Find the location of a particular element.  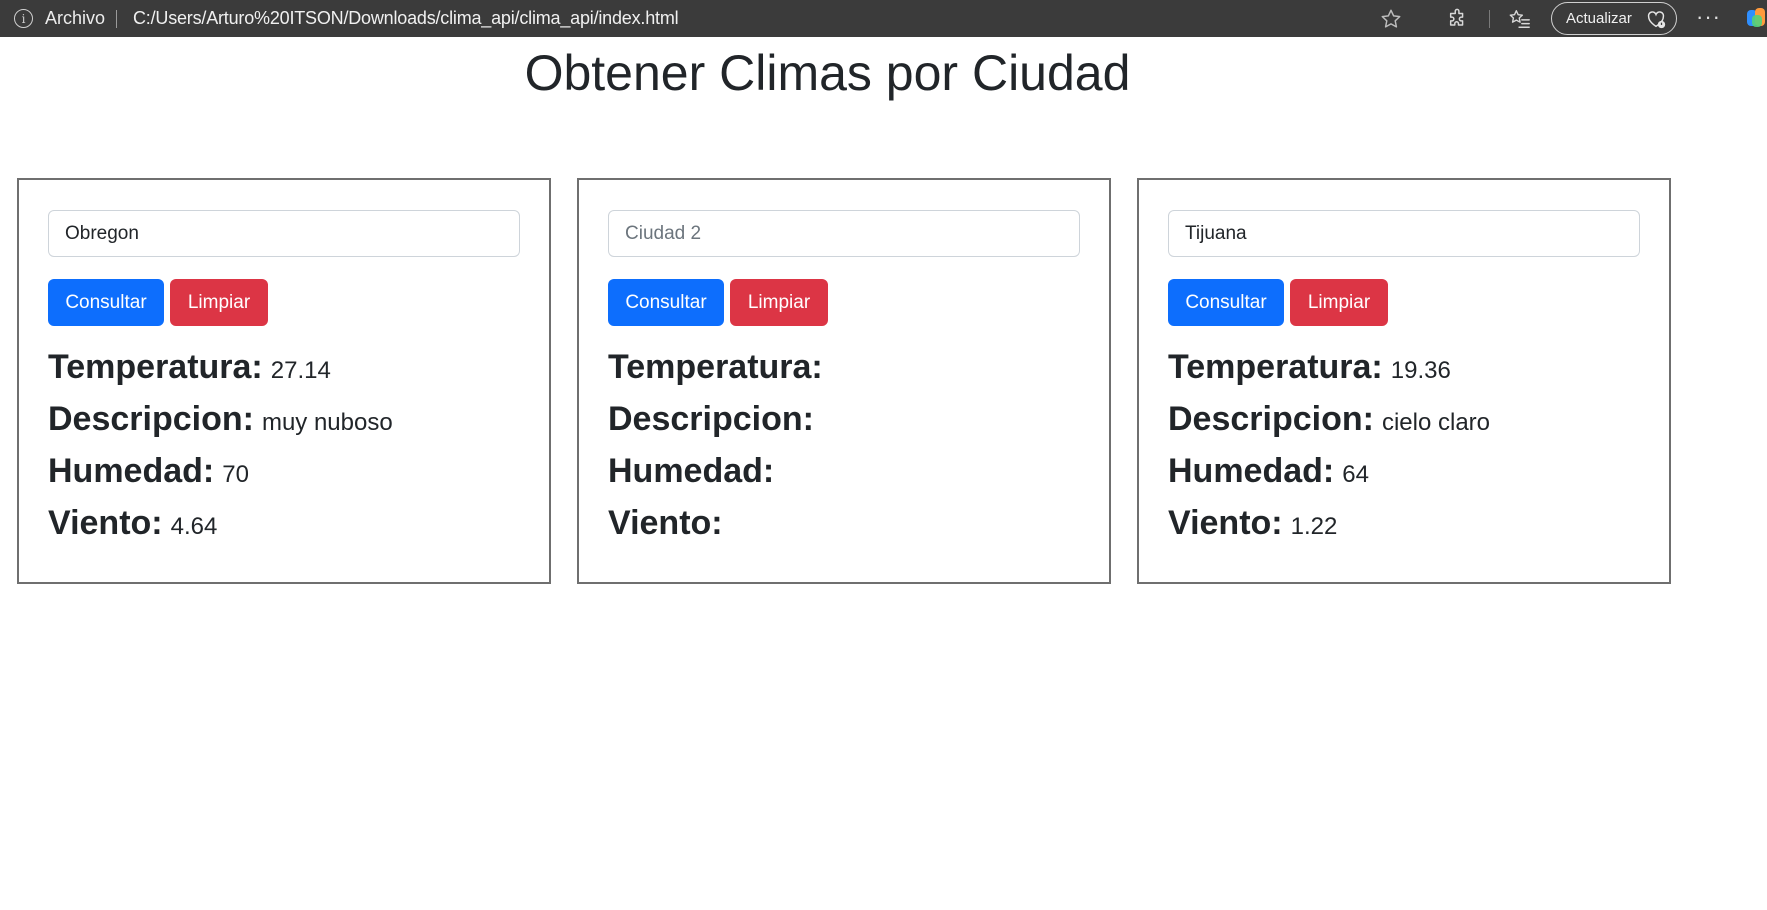

description-value: cielo claro is located at coordinates (1435, 422).